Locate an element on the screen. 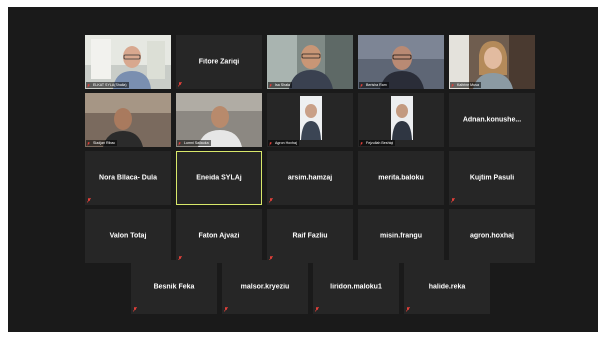  participant-name: Eneida SYLAj is located at coordinates (219, 178).